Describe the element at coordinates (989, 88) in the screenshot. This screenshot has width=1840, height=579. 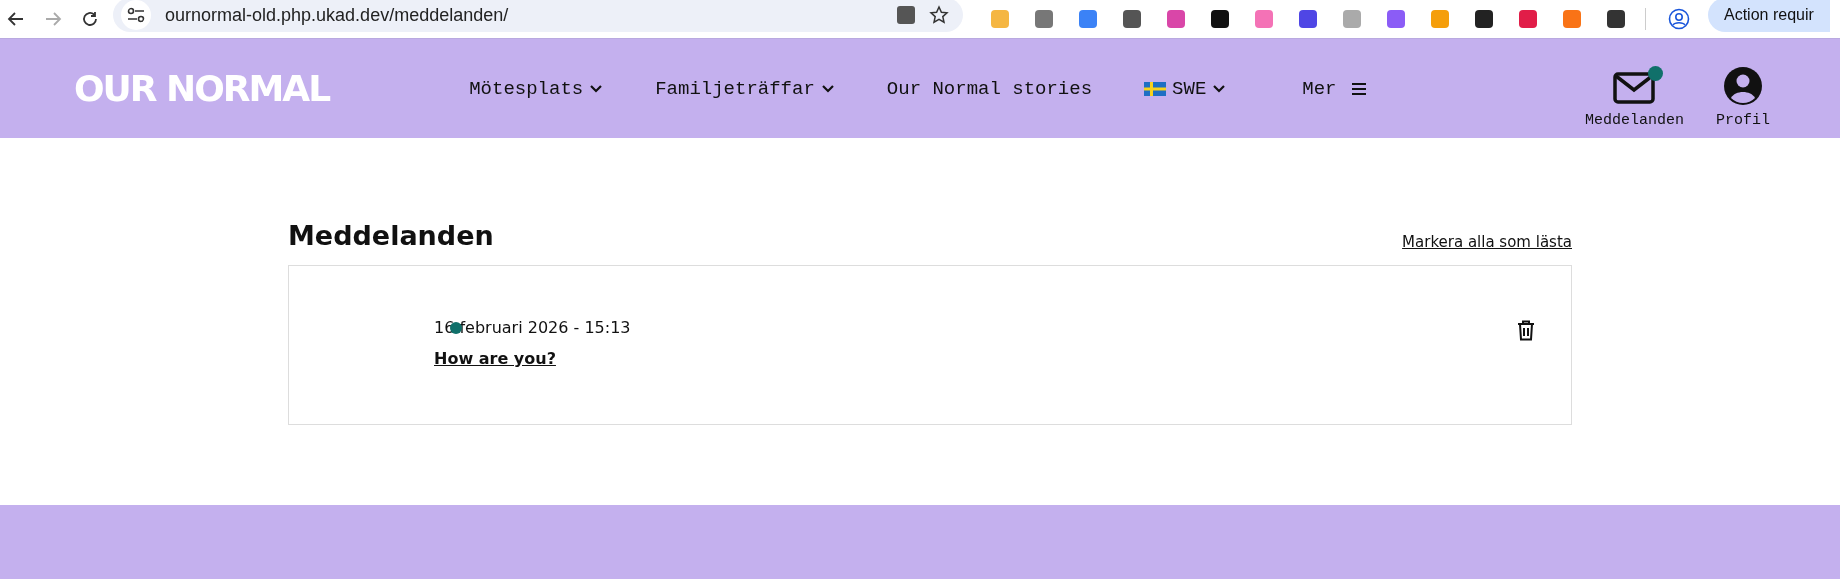
I see `nav-link: Our Normal stories` at that location.